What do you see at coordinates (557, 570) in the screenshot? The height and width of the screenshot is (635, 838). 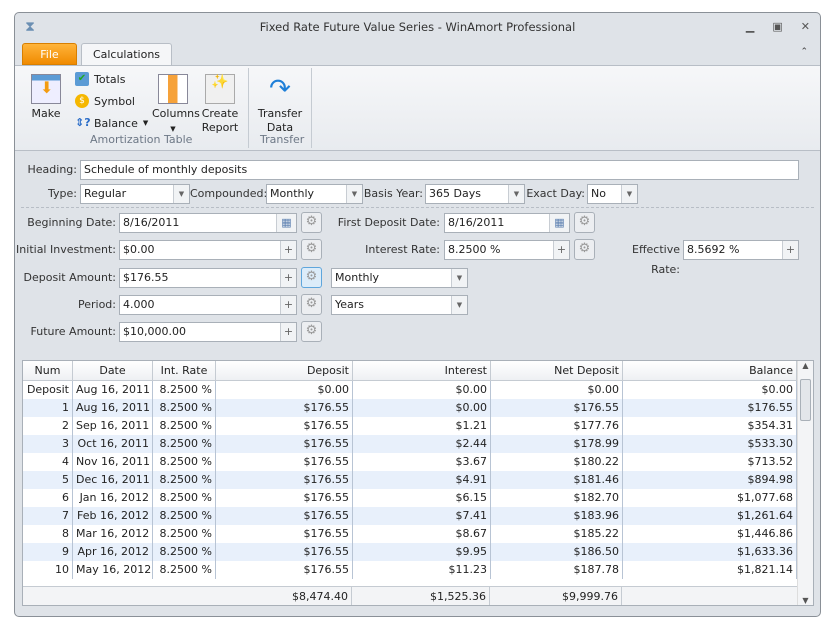 I see `table-cell: $187.78` at bounding box center [557, 570].